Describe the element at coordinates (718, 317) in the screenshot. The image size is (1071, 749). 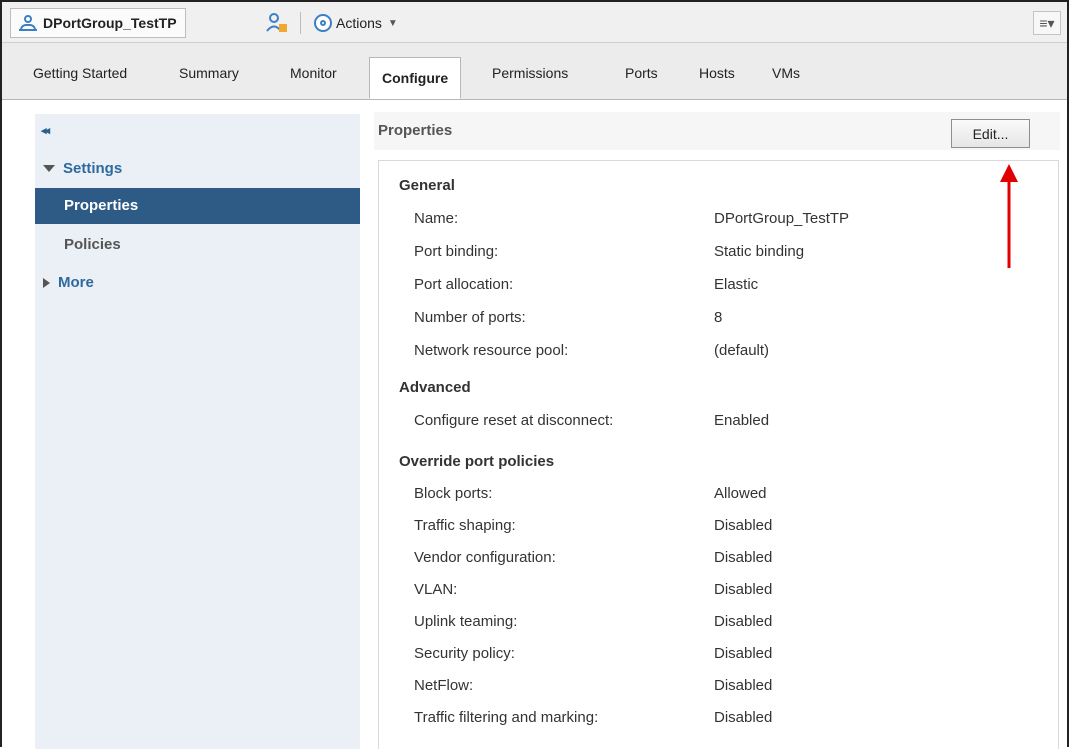
I see `property-value: 8` at that location.